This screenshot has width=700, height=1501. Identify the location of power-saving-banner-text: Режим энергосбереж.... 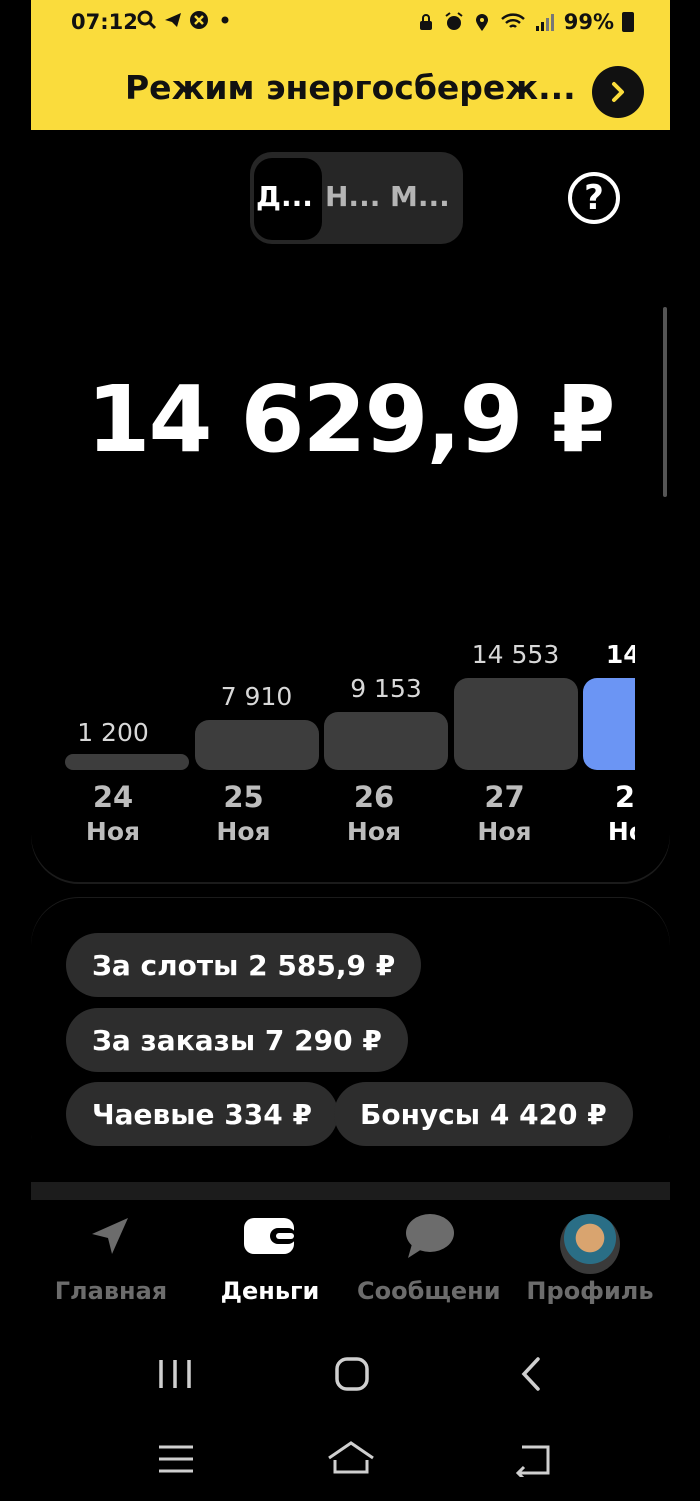
(350, 87).